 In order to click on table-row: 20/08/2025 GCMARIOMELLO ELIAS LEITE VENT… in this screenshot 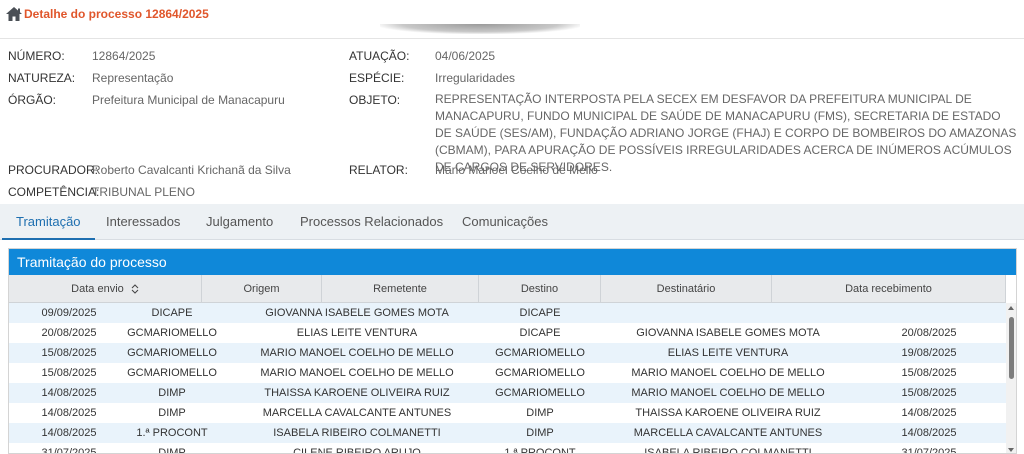, I will do `click(507, 333)`.